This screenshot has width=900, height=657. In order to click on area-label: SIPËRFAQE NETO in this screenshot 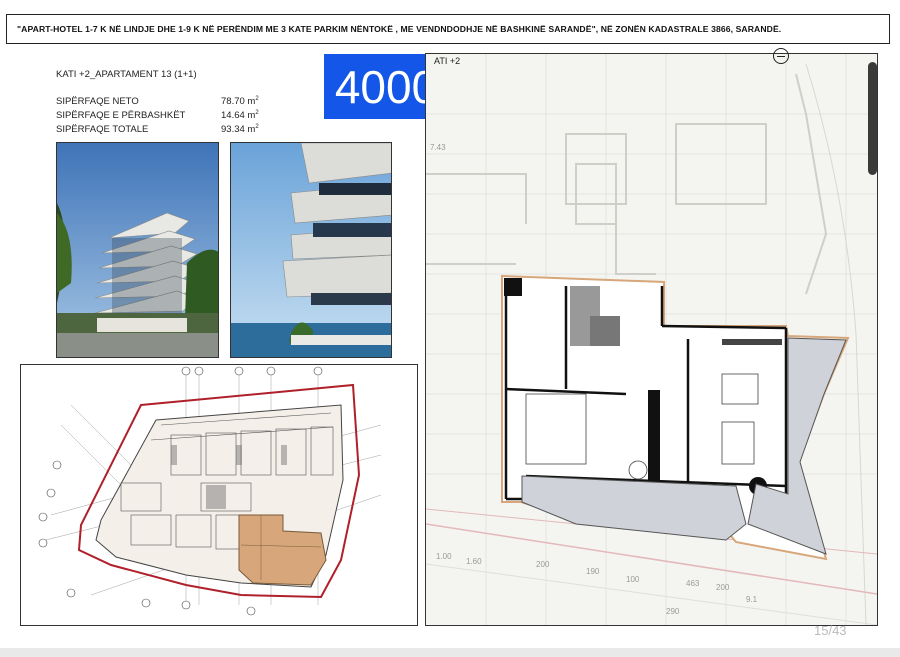, I will do `click(97, 101)`.